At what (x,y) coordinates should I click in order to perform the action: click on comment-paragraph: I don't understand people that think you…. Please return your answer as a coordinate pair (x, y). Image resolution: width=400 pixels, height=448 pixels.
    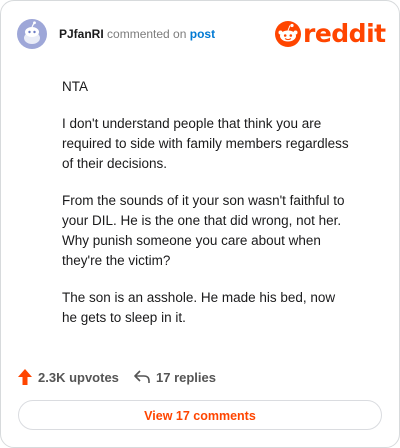
    Looking at the image, I should click on (205, 143).